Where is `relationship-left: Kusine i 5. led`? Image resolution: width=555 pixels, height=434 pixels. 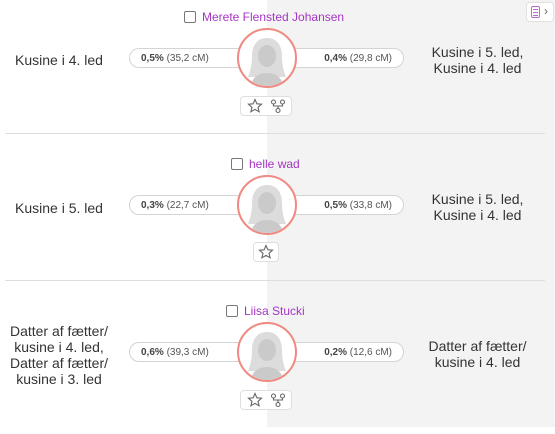
relationship-left: Kusine i 5. led is located at coordinates (59, 208).